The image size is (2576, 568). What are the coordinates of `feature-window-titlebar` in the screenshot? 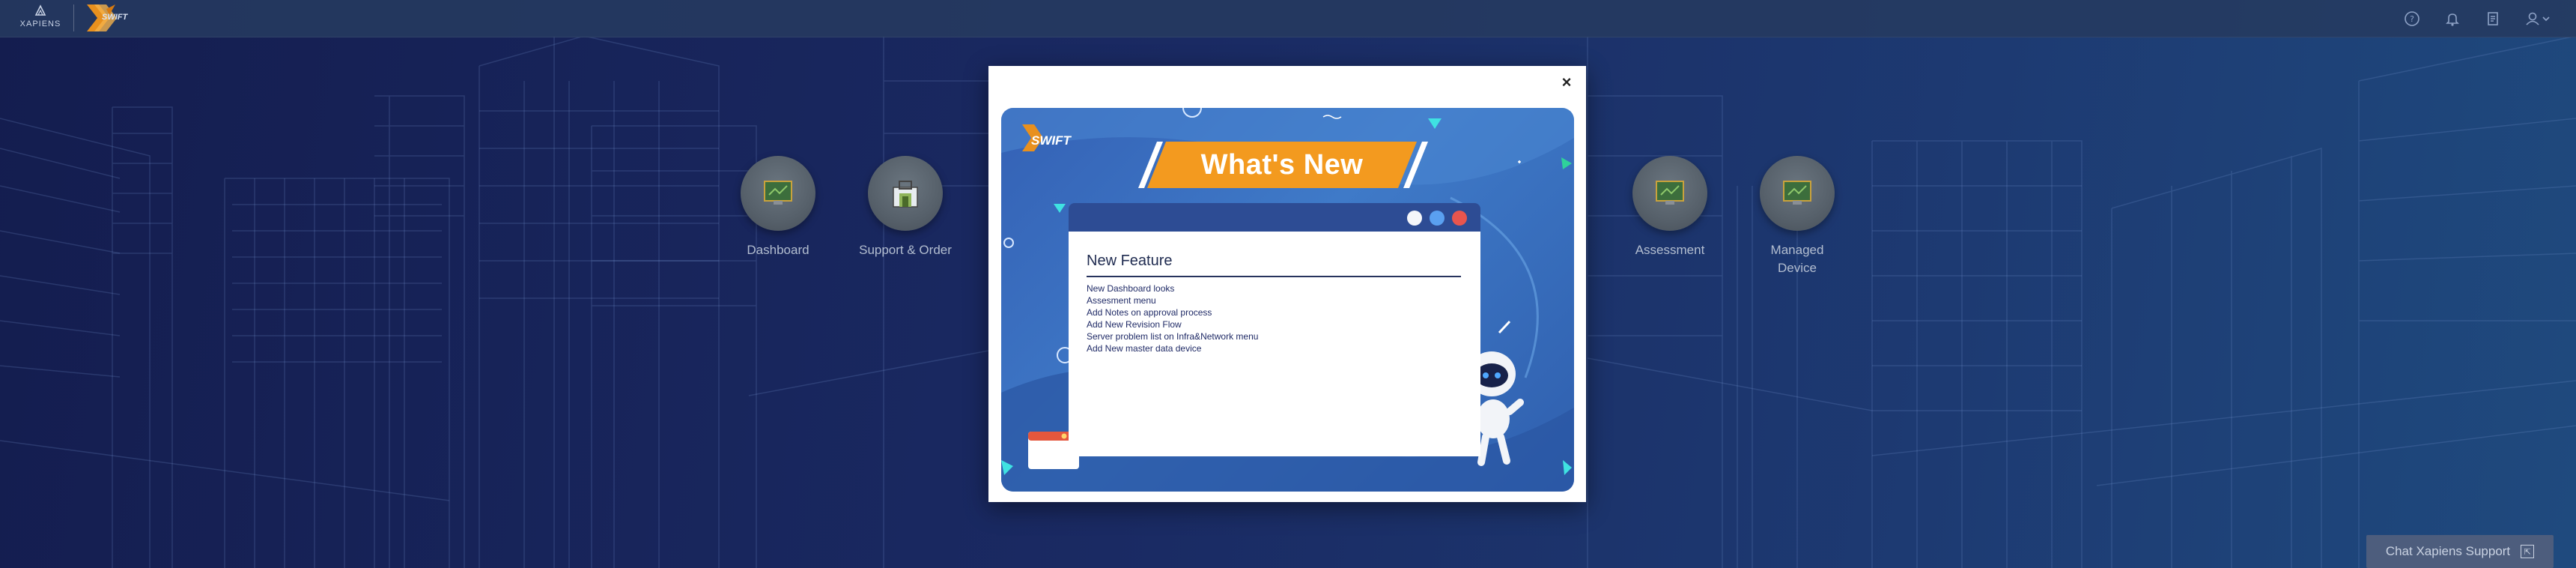 It's located at (1274, 218).